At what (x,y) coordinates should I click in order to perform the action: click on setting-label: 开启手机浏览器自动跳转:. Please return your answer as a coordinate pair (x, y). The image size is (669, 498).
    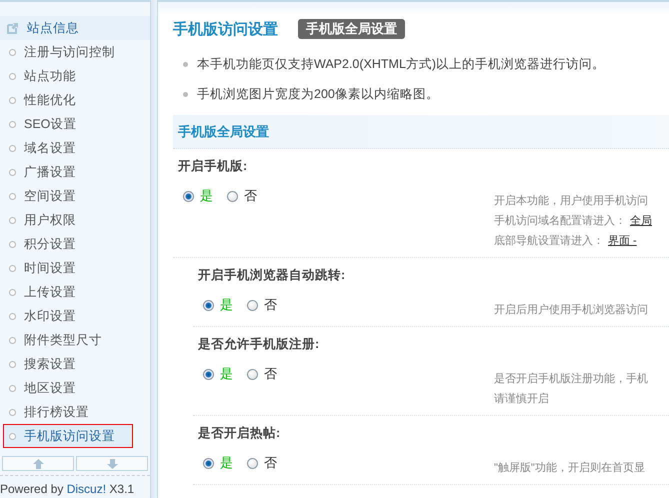
    Looking at the image, I should click on (271, 275).